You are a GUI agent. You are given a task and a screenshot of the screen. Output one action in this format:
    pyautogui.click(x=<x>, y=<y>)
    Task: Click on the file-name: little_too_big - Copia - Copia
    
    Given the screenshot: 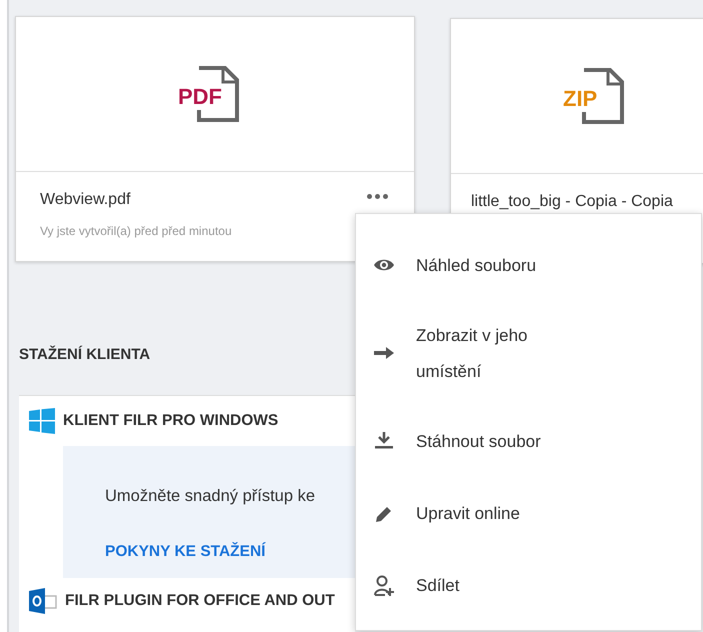 What is the action you would take?
    pyautogui.click(x=572, y=202)
    